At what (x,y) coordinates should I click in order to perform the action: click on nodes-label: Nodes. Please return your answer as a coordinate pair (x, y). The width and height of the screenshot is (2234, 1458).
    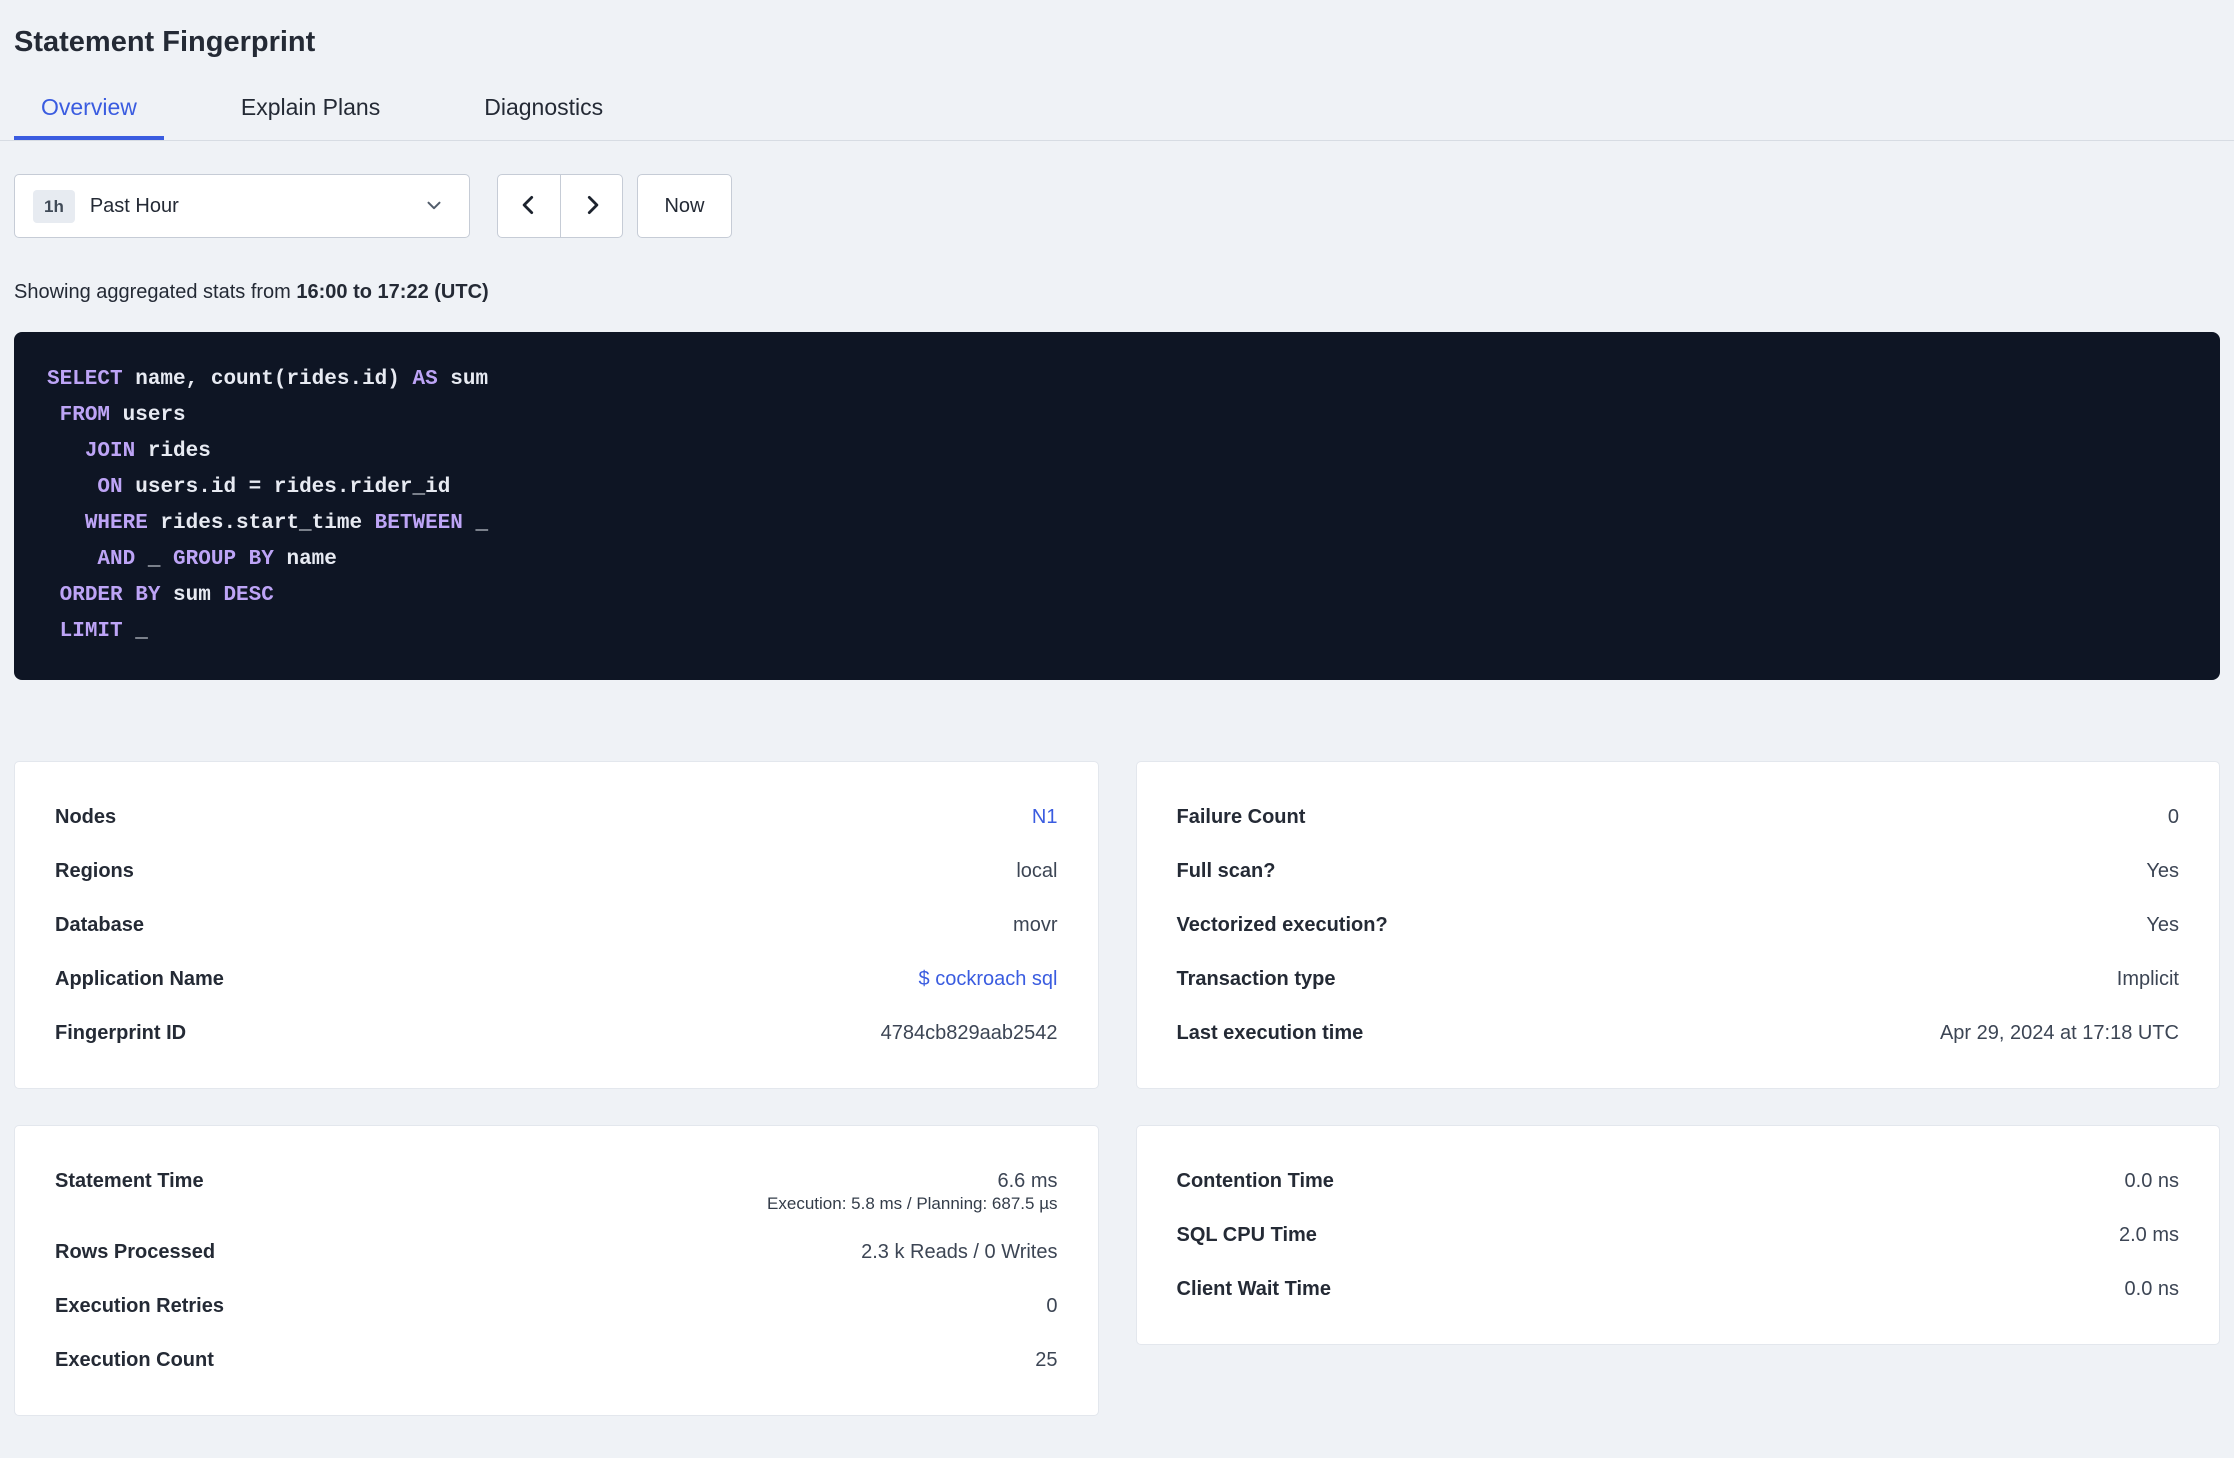
    Looking at the image, I should click on (86, 817).